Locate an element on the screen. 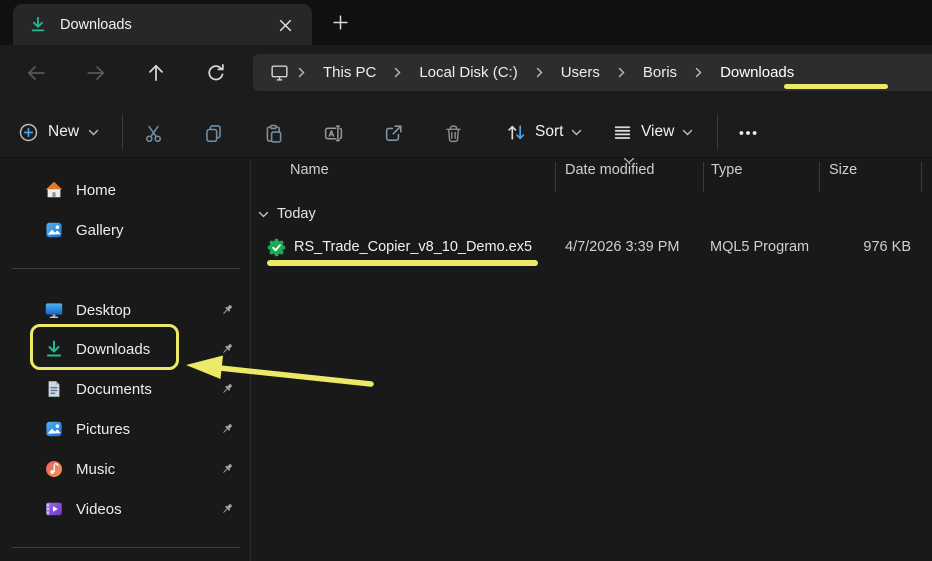  trash-icon is located at coordinates (453, 133).